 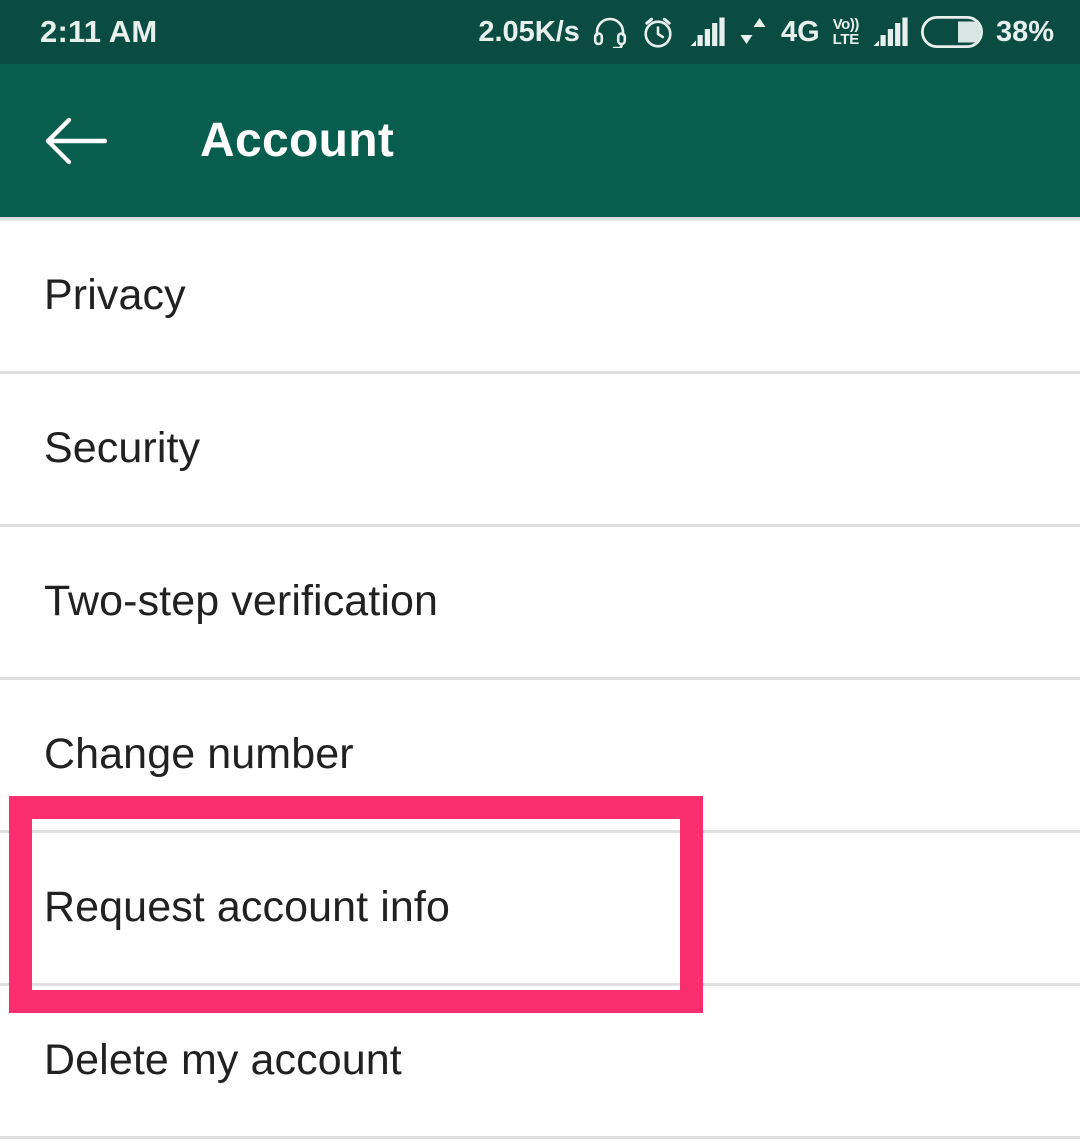 What do you see at coordinates (247, 907) in the screenshot?
I see `list-item-label: Request account info` at bounding box center [247, 907].